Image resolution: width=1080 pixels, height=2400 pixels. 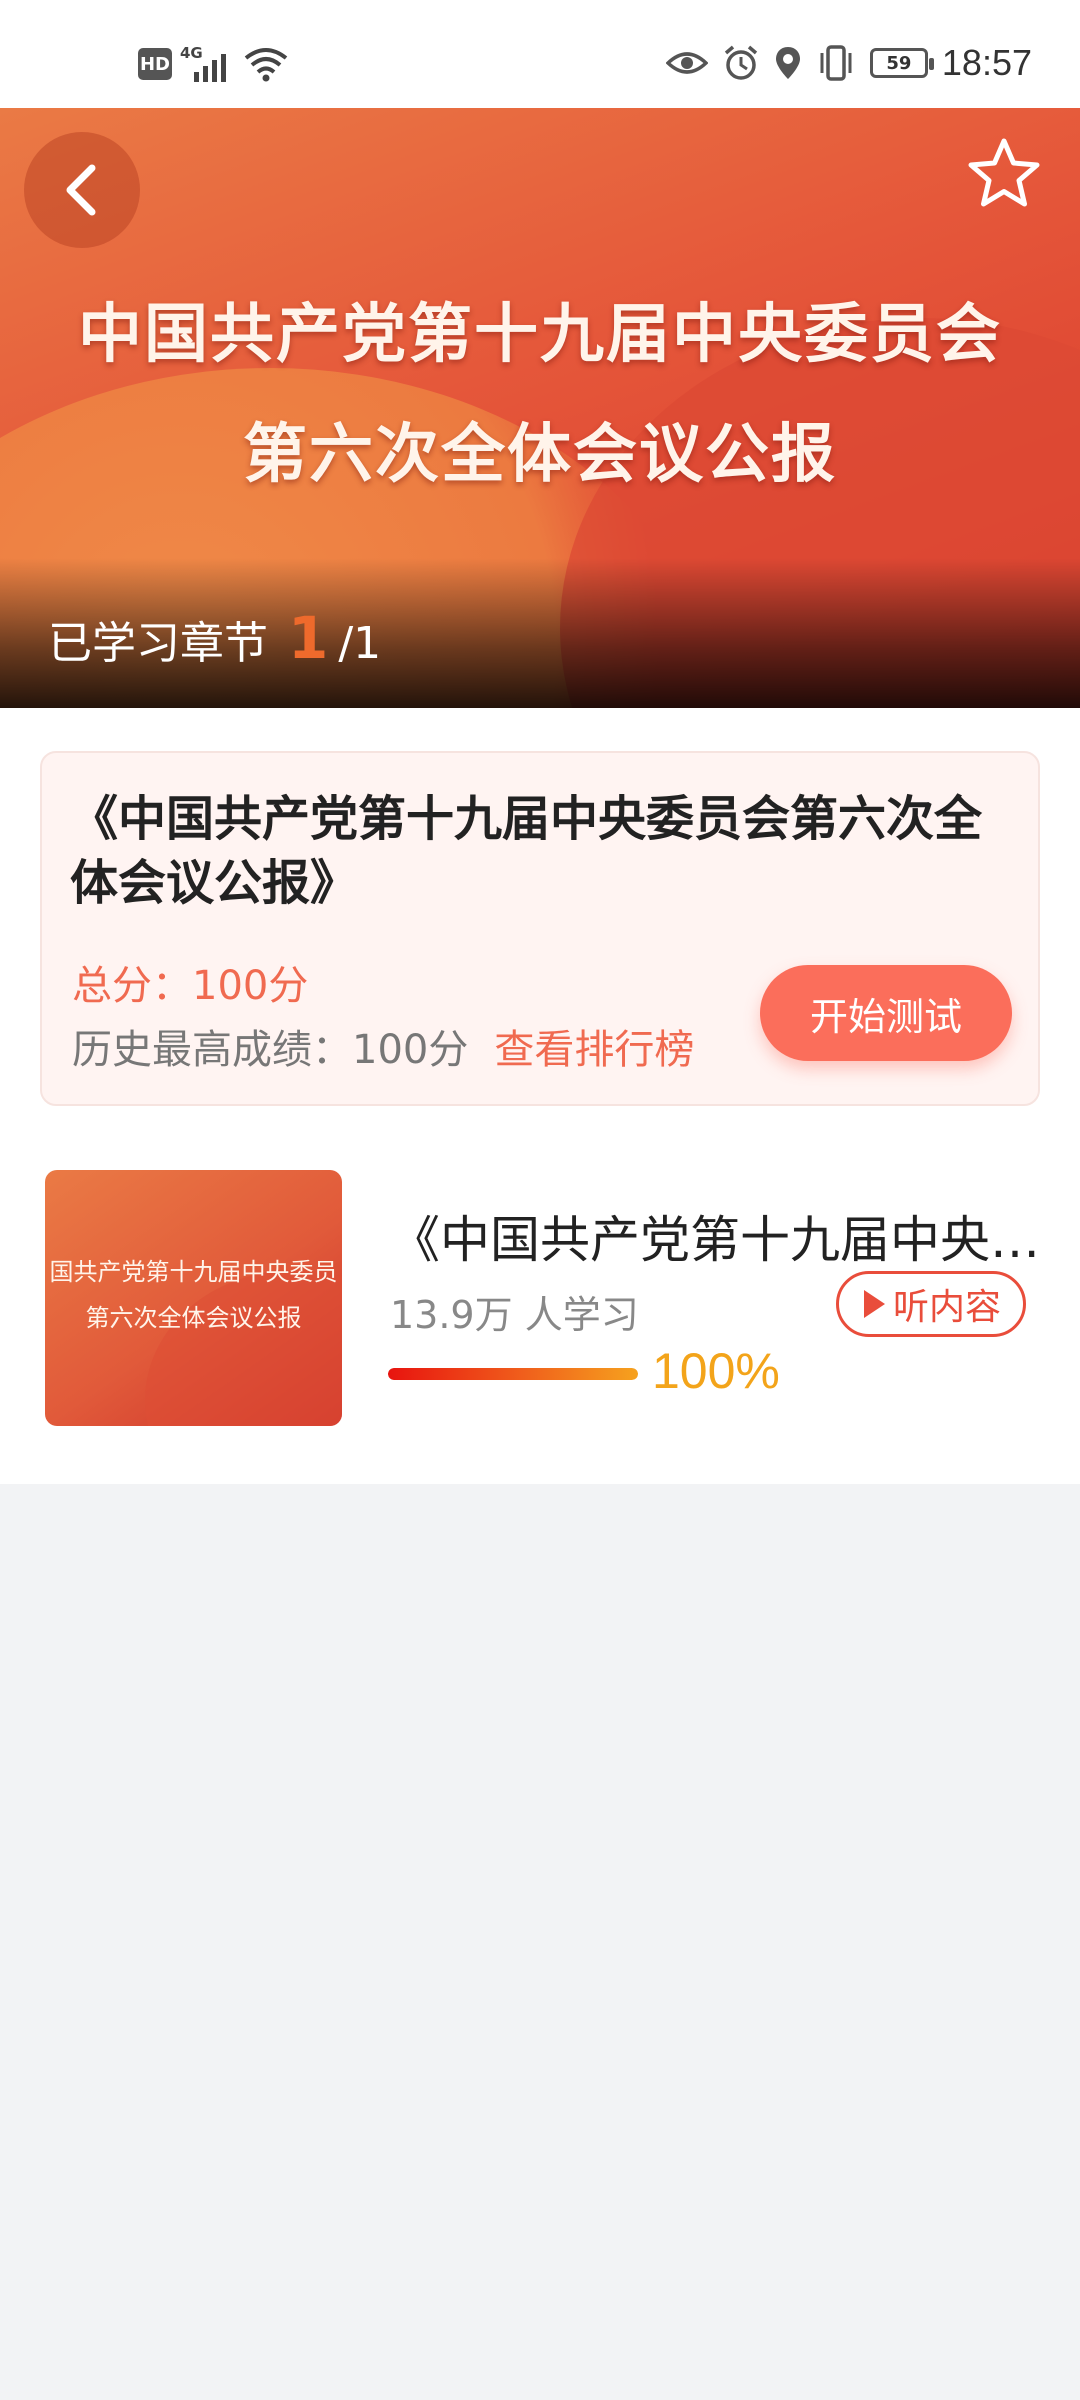 I want to click on course-title: 《中国共产党第十九届中央委员会第六次全体会议公报》, so click(x=735, y=1240).